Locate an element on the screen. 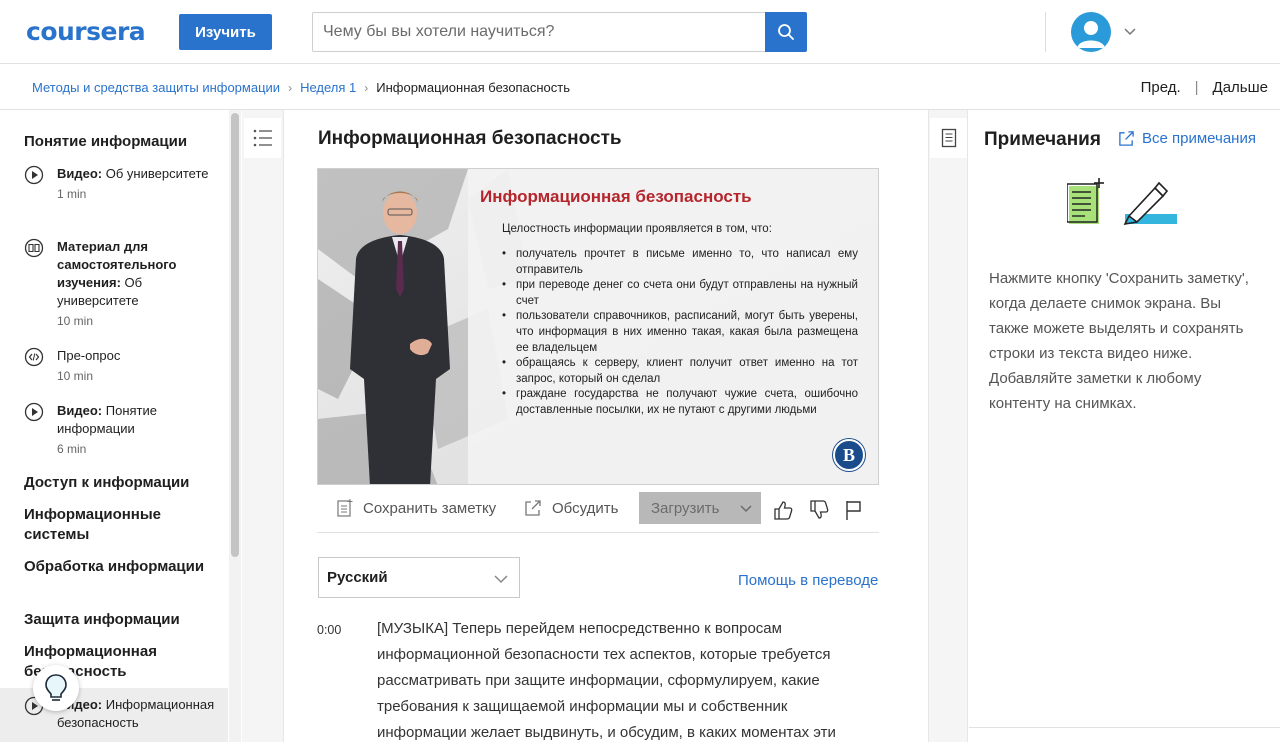 The width and height of the screenshot is (1280, 742). save-note-button: Сохранить заметку is located at coordinates (416, 508).